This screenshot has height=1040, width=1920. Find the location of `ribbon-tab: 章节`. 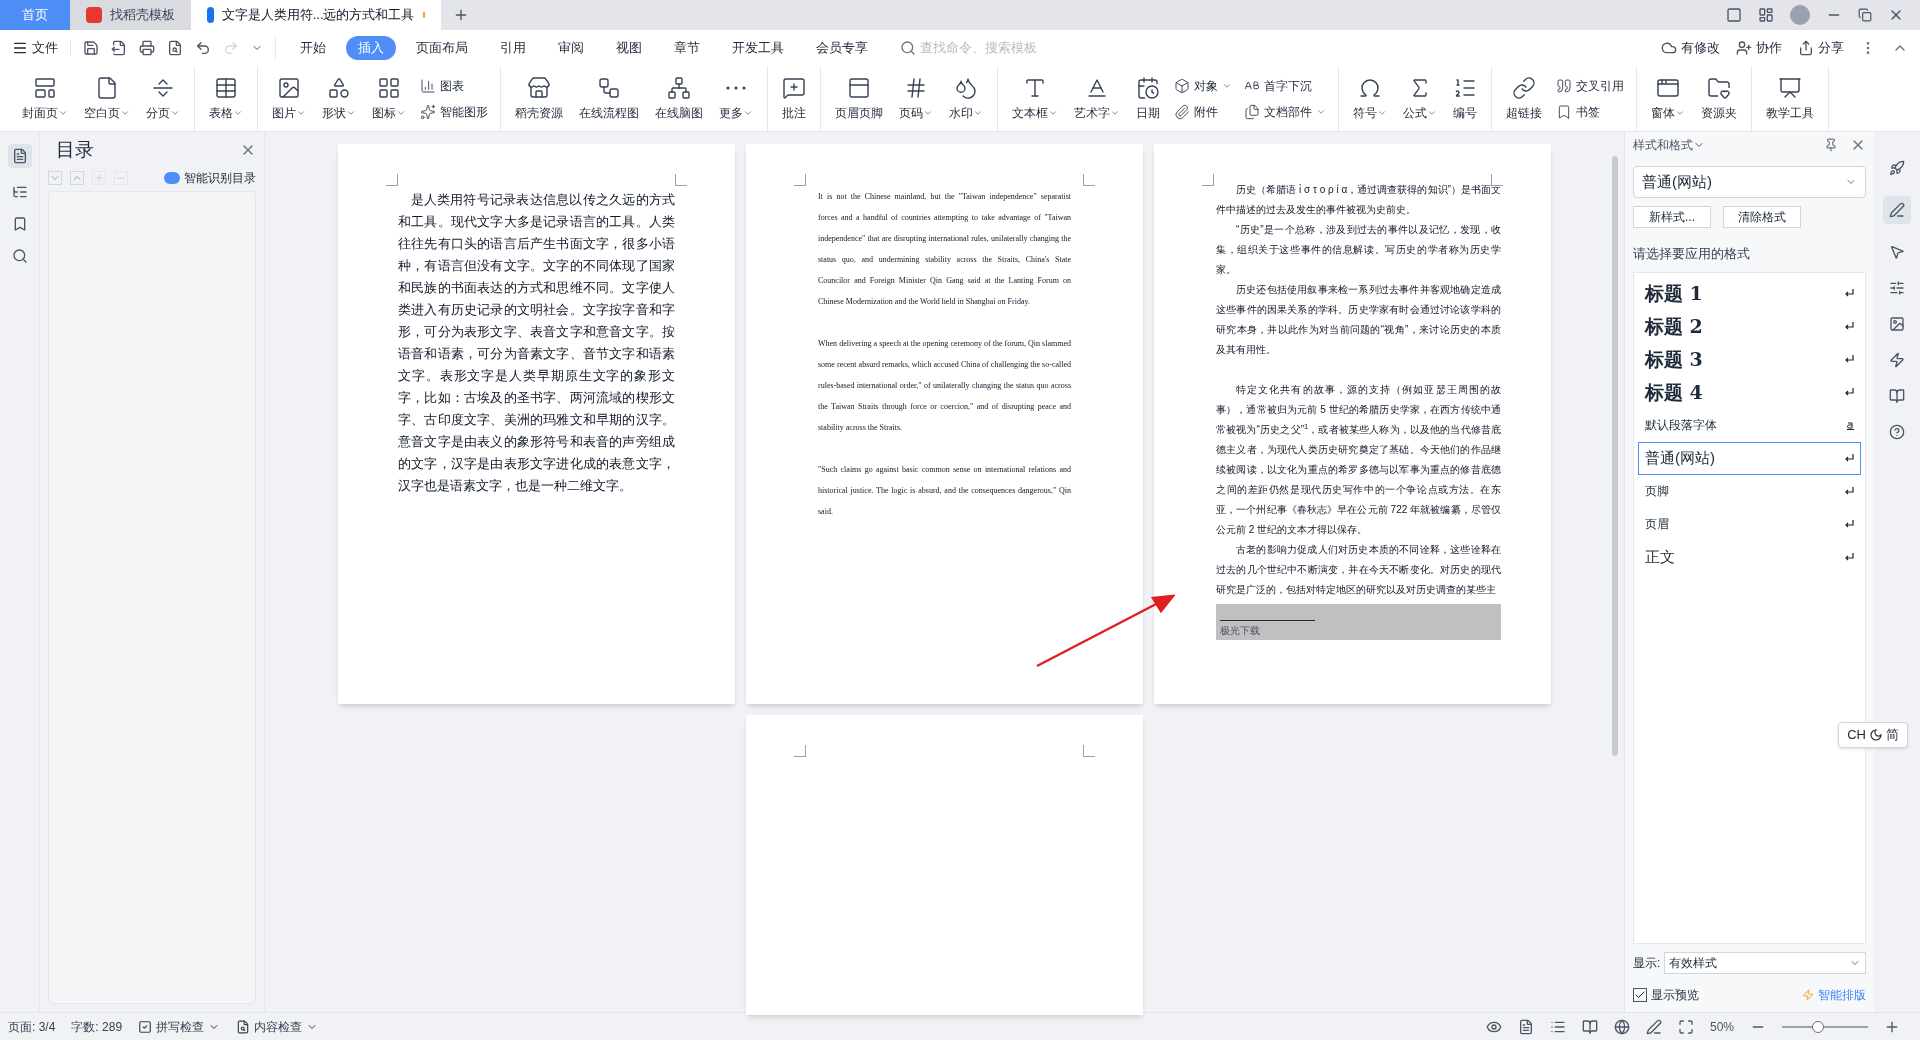

ribbon-tab: 章节 is located at coordinates (687, 48).